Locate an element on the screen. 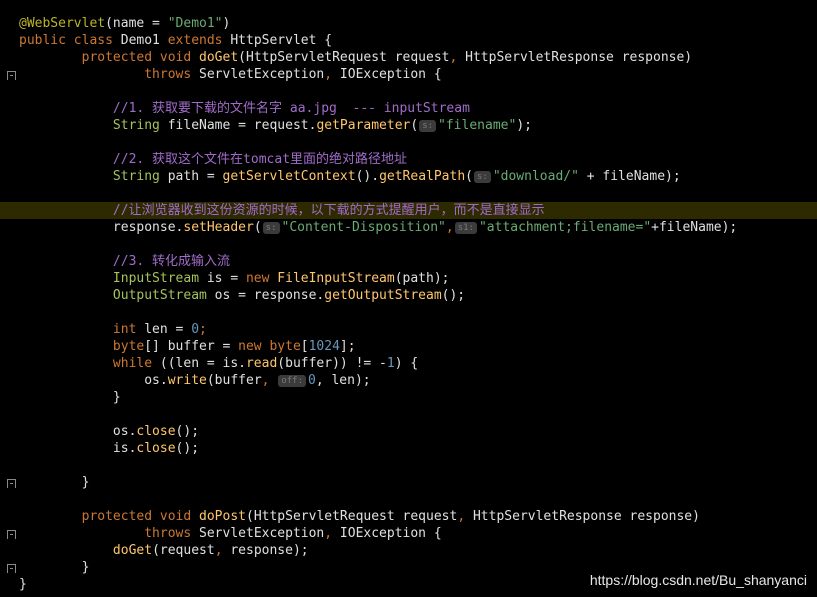 The image size is (817, 597). code-line: os.close(); is located at coordinates (418, 431).